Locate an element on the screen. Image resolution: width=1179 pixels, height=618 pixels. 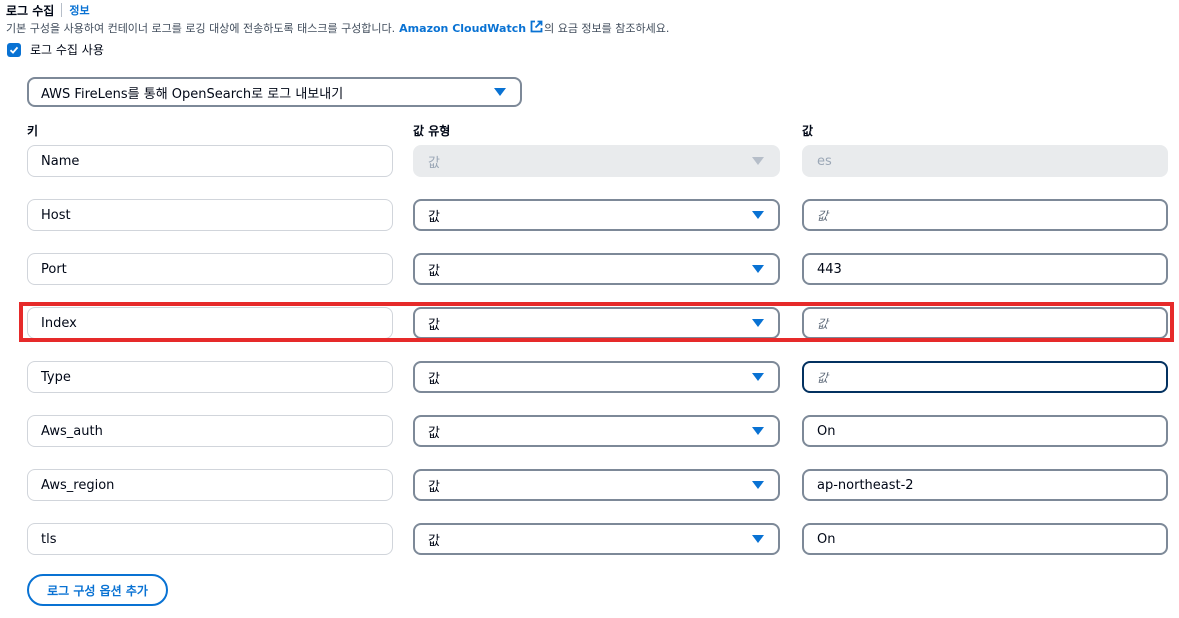
key-text: Host is located at coordinates (56, 215).